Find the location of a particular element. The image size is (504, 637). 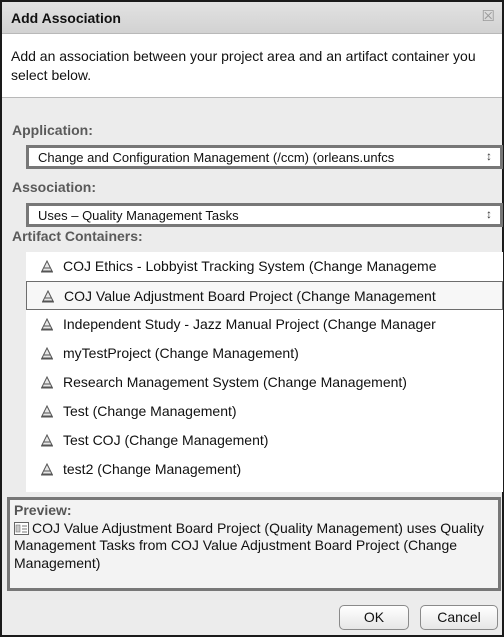

cancel-button: Cancel is located at coordinates (459, 617).